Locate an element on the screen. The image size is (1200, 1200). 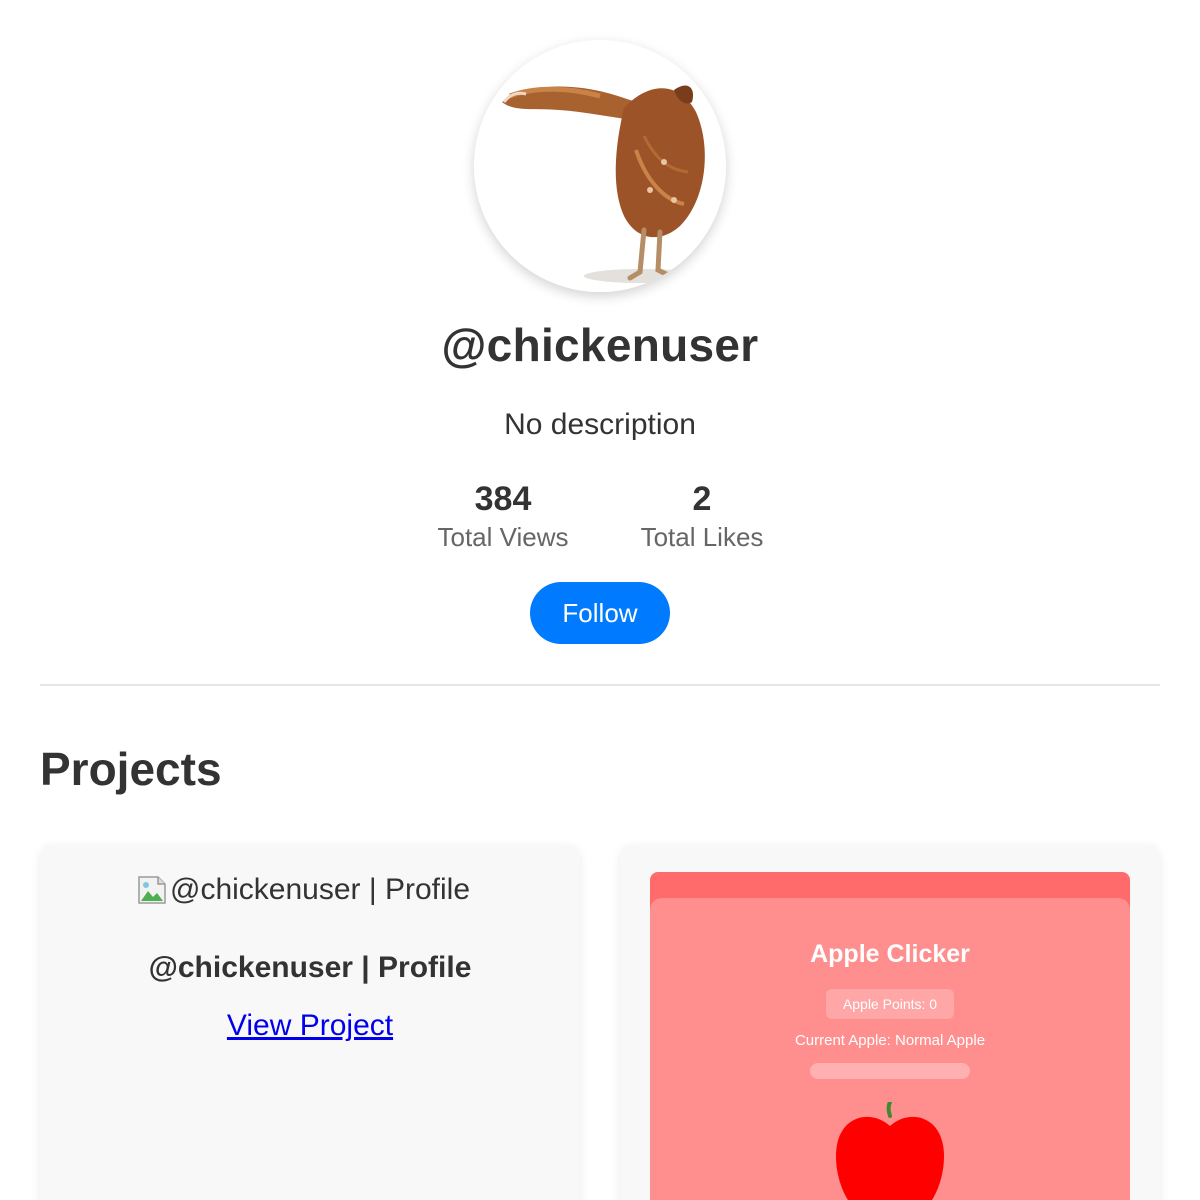
broken-image-icon is located at coordinates (152, 890).